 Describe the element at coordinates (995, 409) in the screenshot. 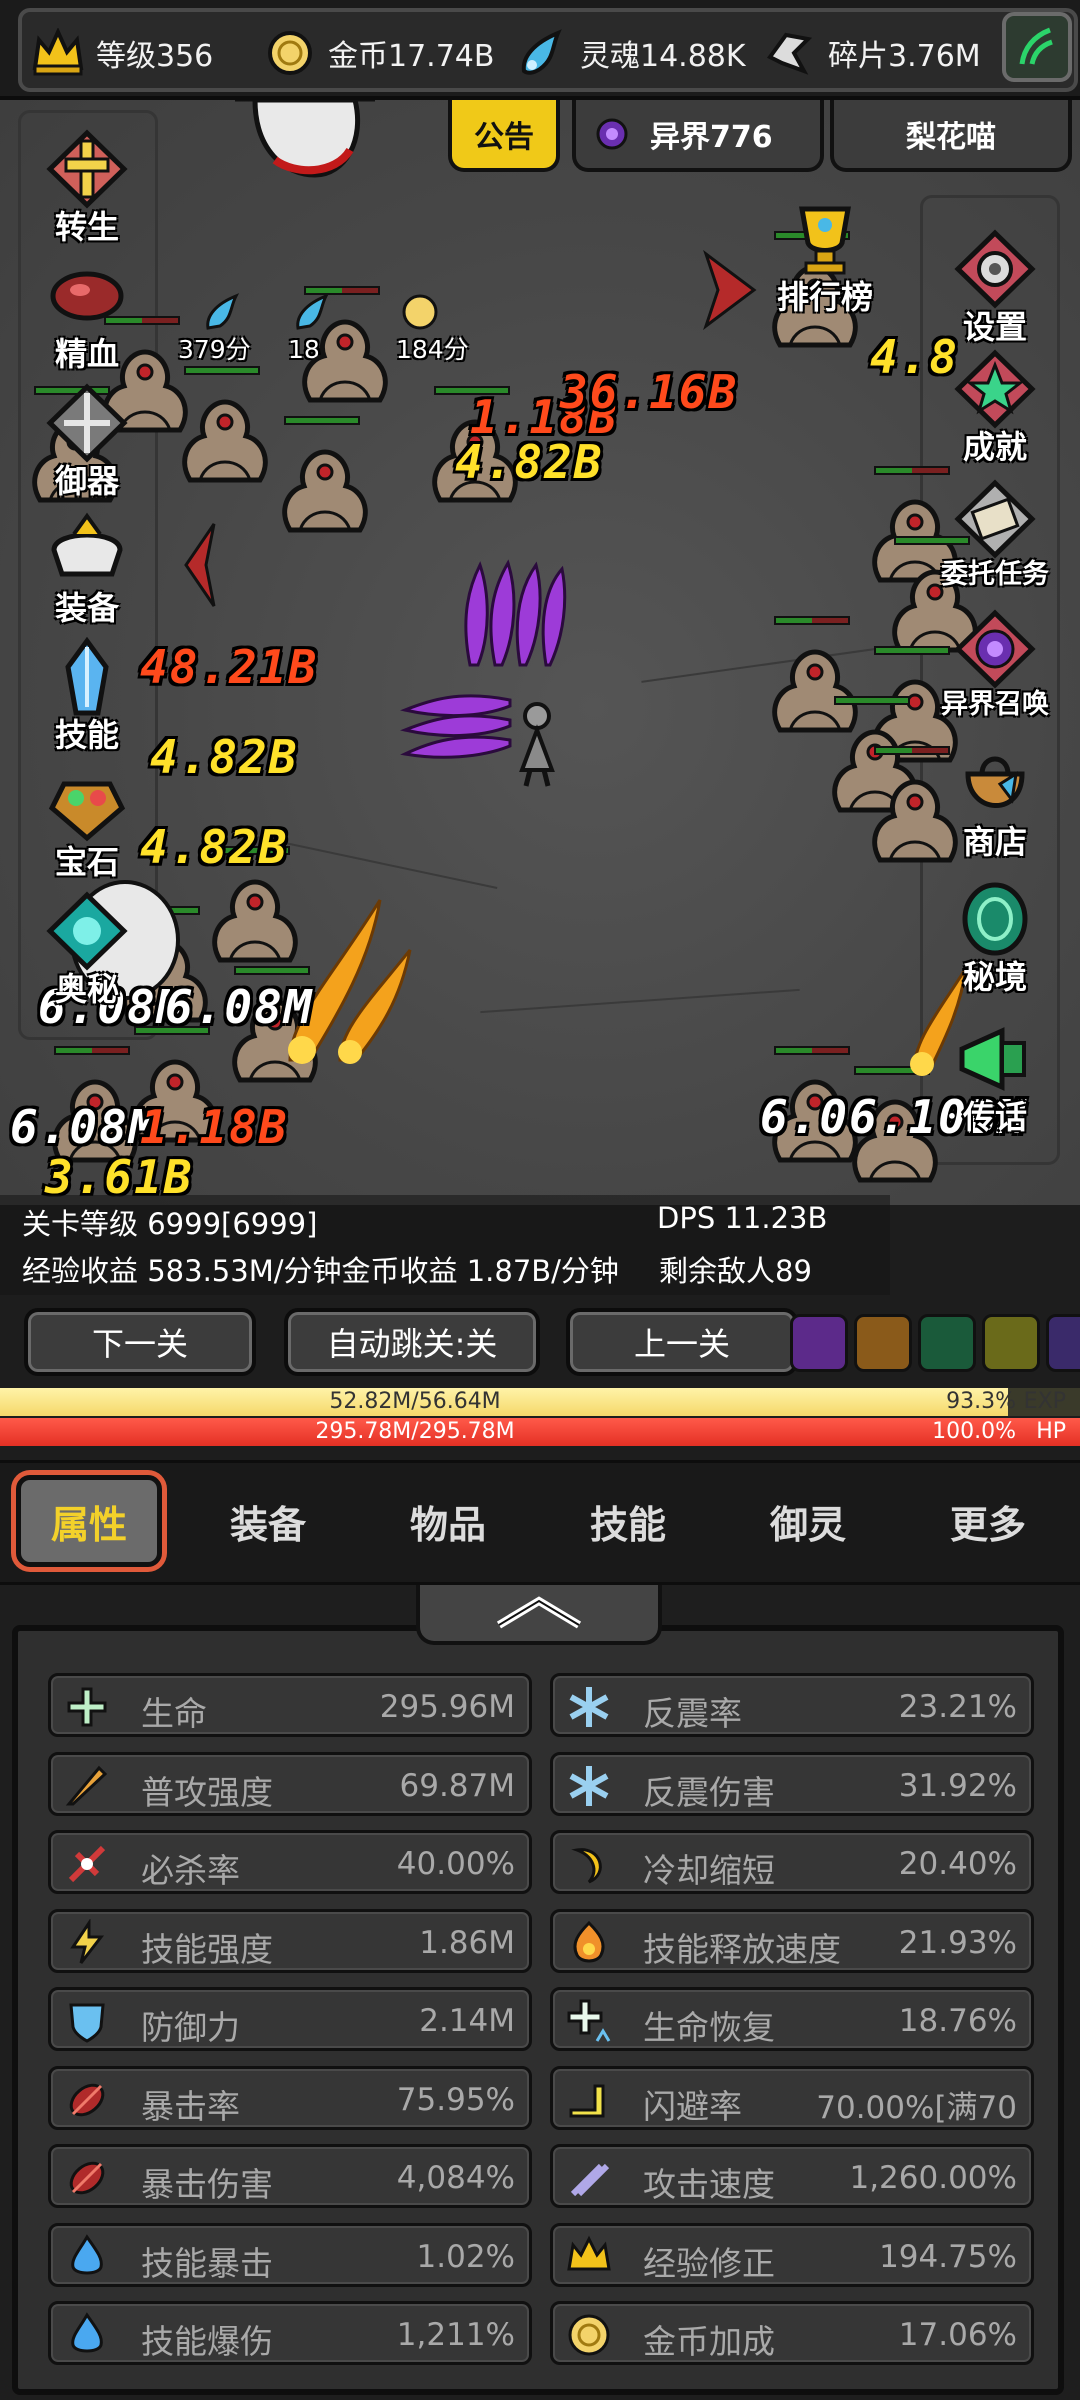

I see `side-menu-button-right: 成就` at that location.